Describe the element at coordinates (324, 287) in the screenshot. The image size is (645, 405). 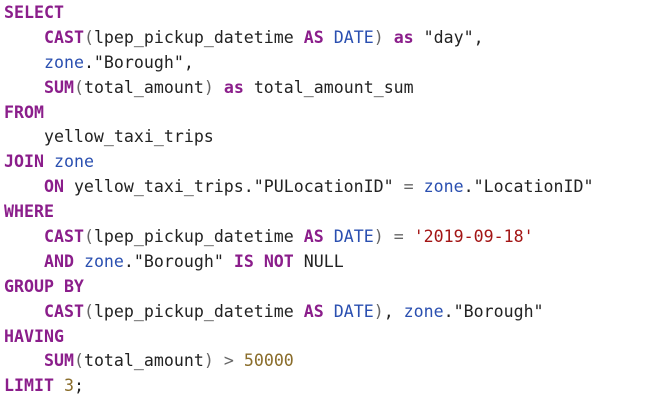
I see `code-line: GROUP BY` at that location.